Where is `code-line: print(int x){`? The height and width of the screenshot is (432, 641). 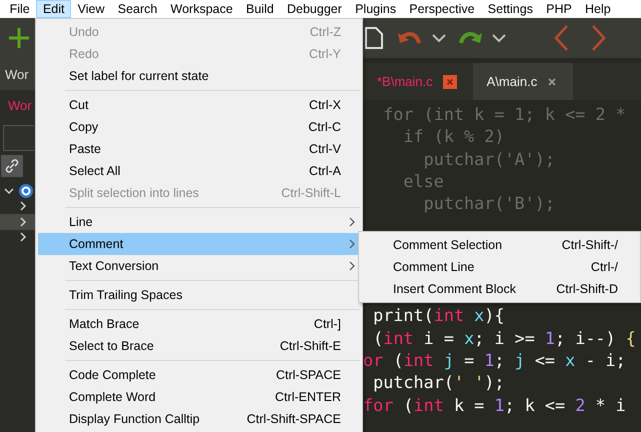
code-line: print(int x){ is located at coordinates (438, 315).